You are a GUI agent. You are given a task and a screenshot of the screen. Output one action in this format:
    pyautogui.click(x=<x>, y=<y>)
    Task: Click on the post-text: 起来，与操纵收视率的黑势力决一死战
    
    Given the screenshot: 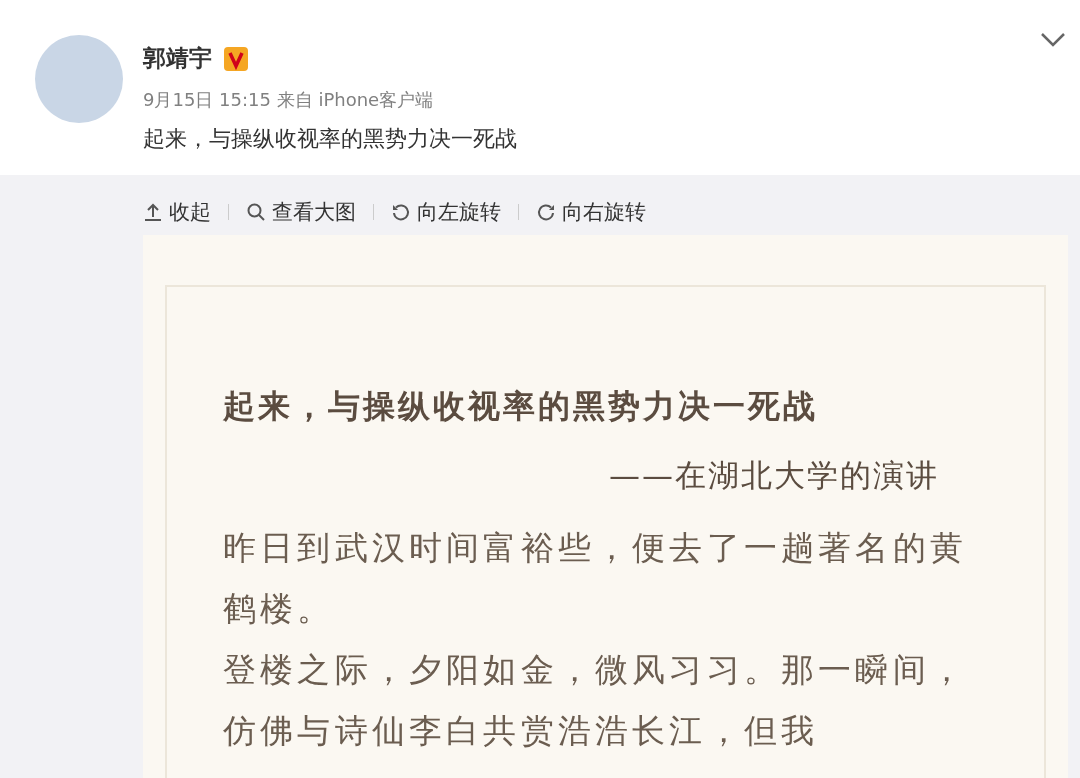 What is the action you would take?
    pyautogui.click(x=330, y=139)
    